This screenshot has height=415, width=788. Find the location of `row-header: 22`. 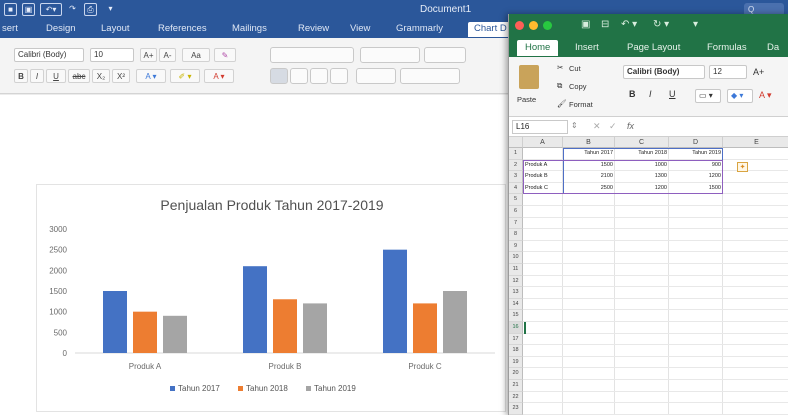

row-header: 22 is located at coordinates (516, 397).